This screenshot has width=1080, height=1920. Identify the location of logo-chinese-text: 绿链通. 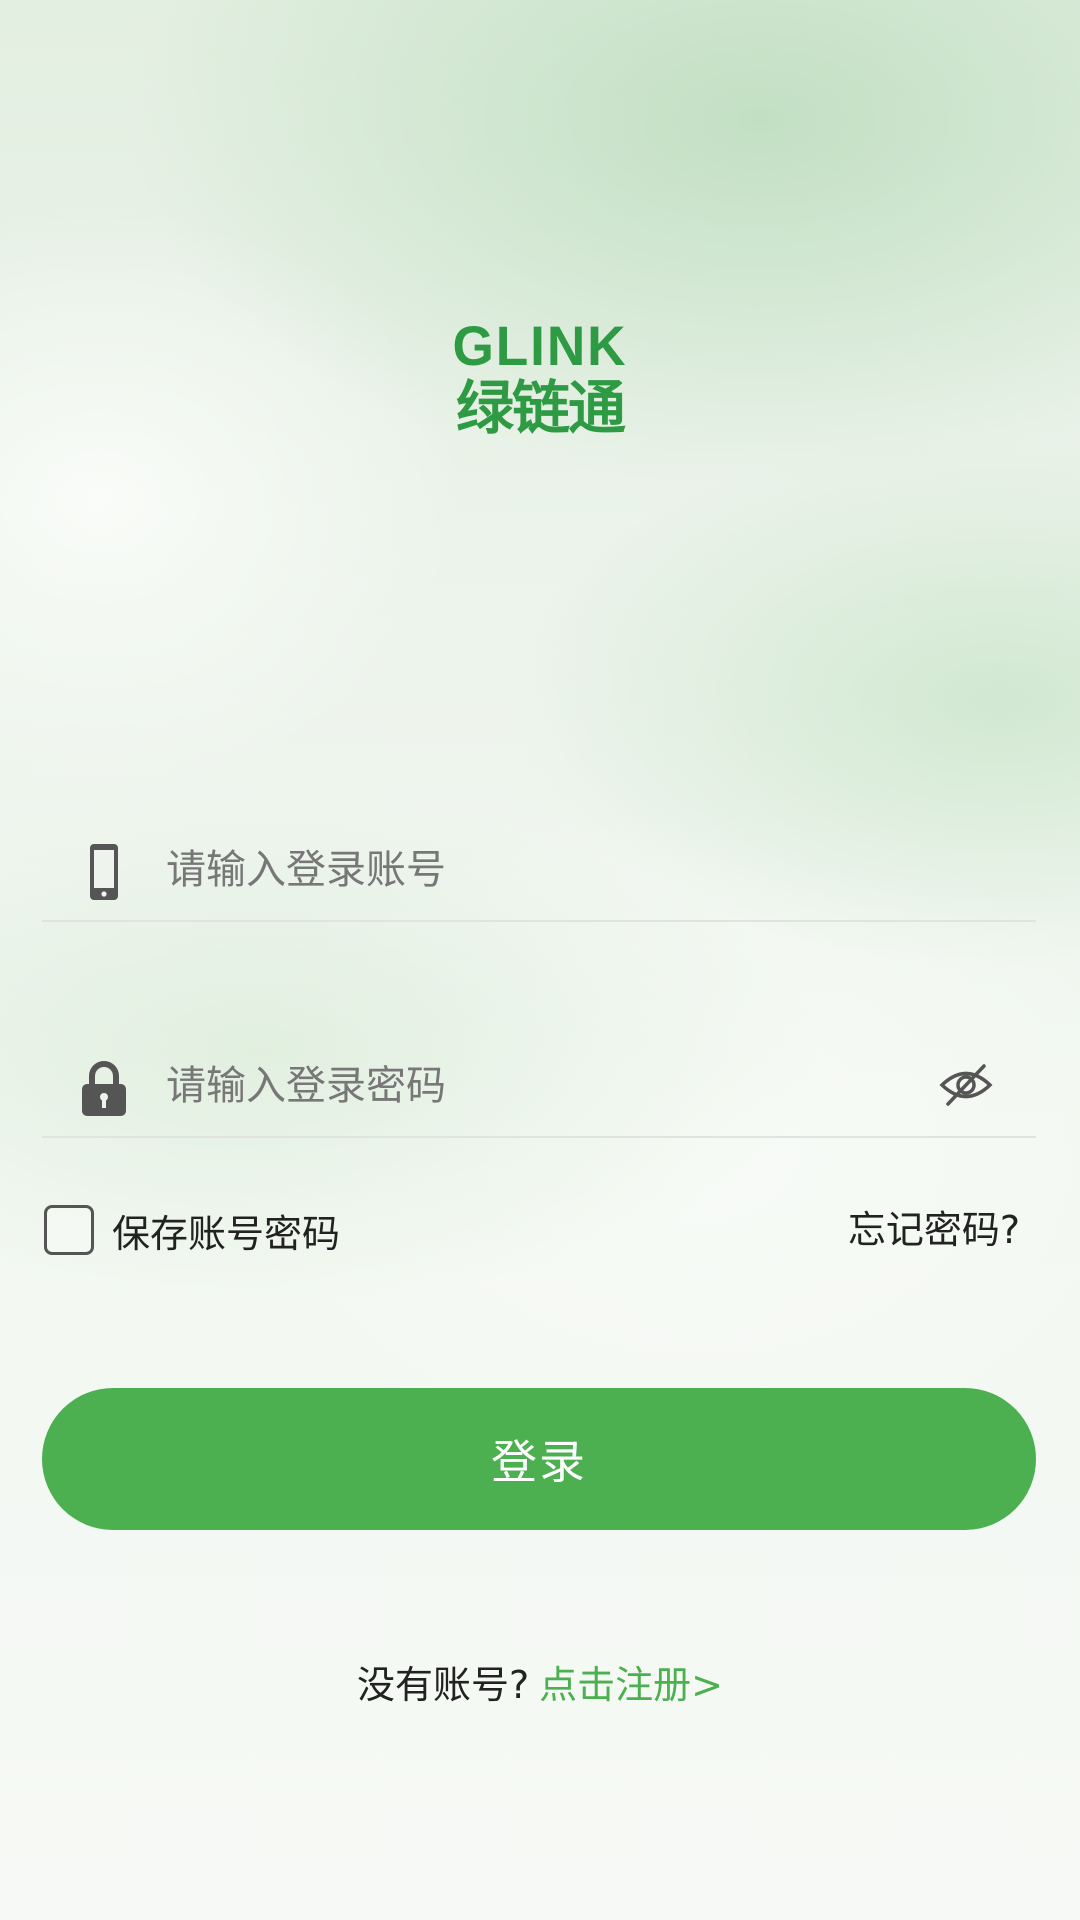
(540, 408).